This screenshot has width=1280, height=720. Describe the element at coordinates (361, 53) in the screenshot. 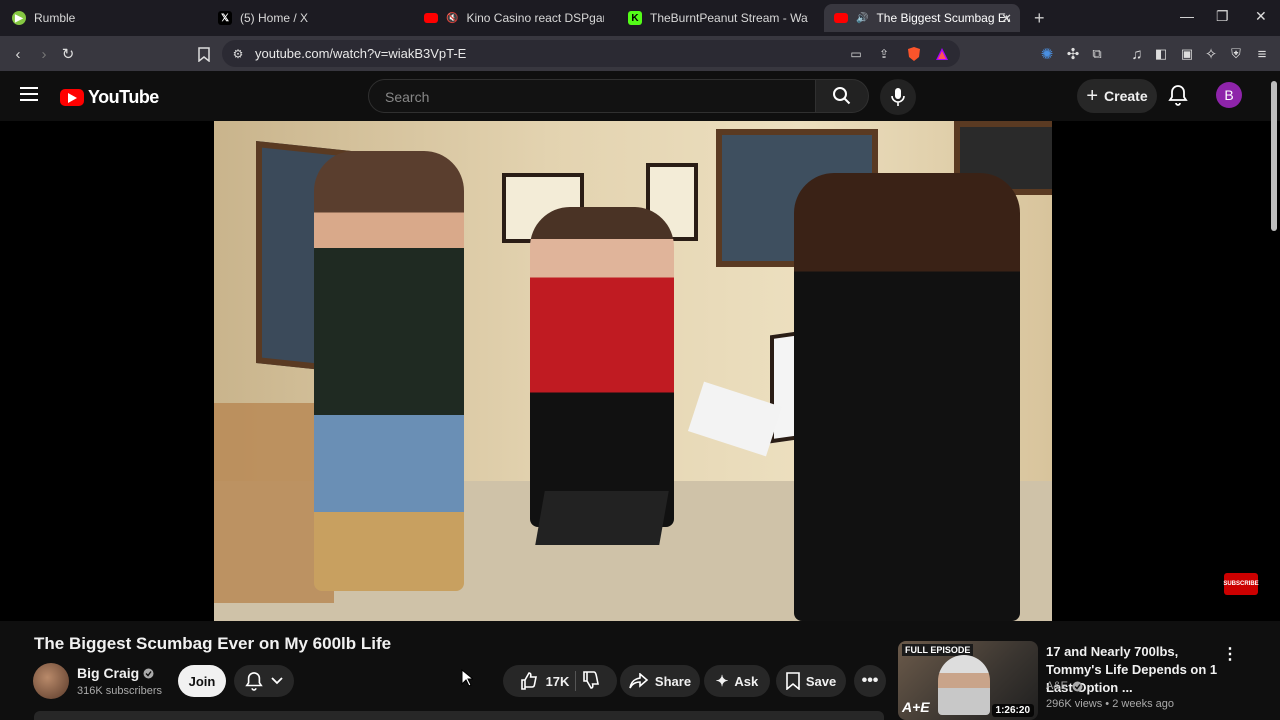

I see `url-text: youtube.com/watch?v=wiakB3VpT-E` at that location.